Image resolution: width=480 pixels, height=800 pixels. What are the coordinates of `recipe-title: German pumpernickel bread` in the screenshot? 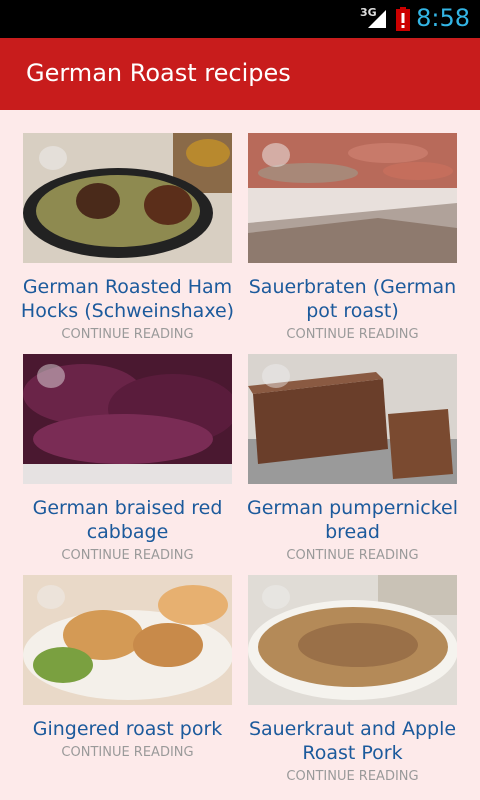 It's located at (352, 520).